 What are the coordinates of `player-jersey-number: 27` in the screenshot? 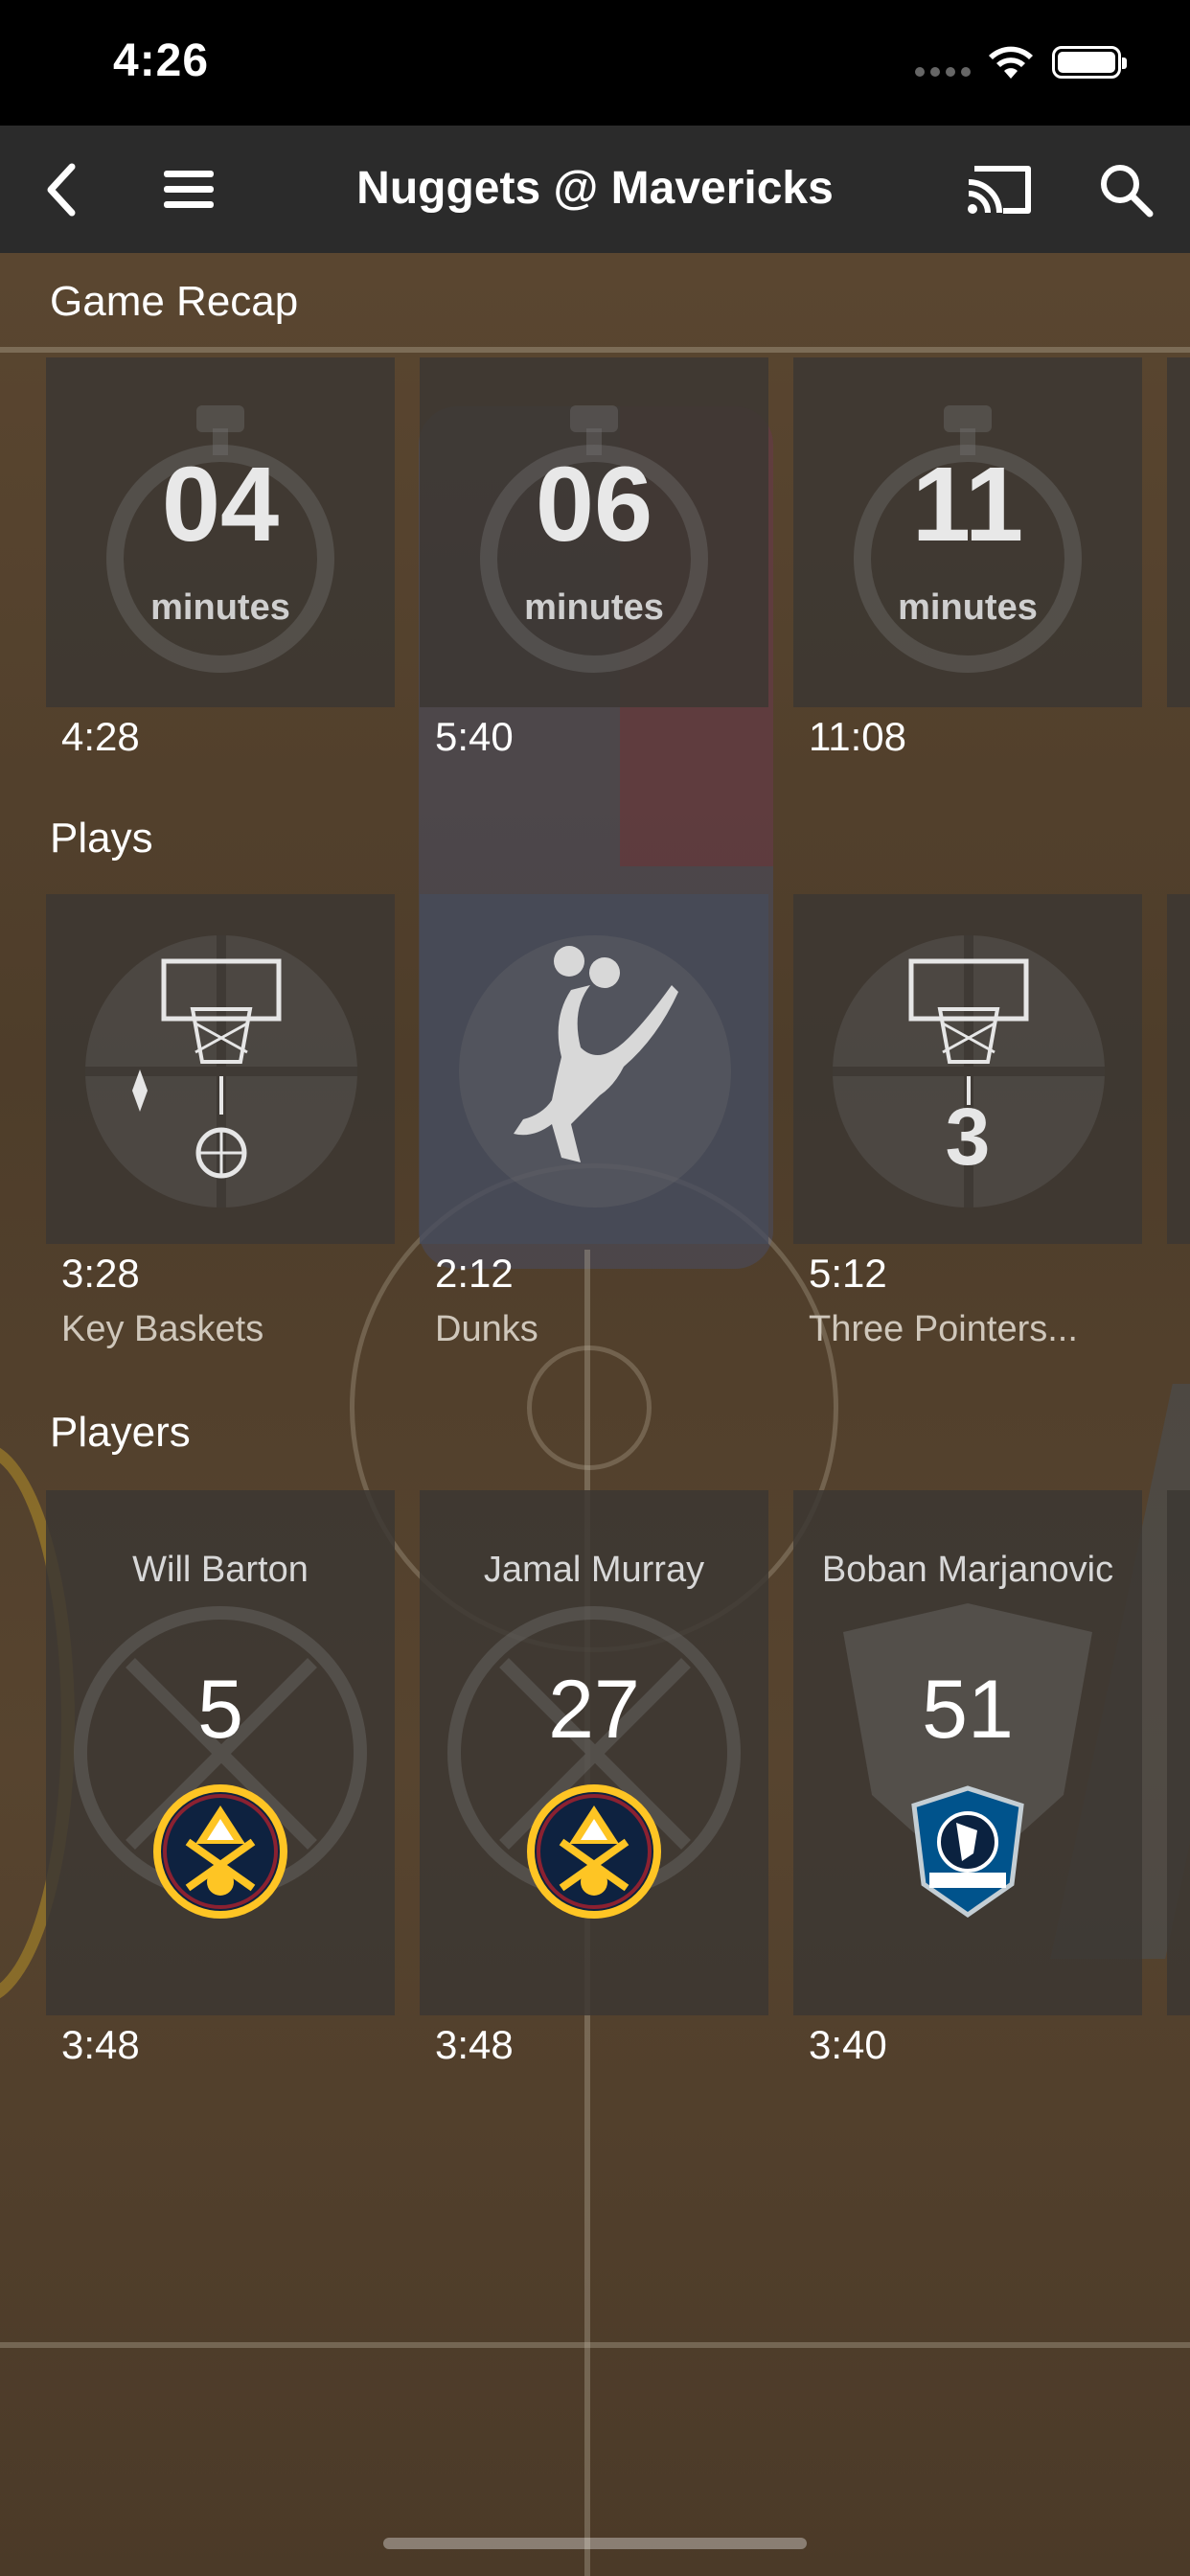 It's located at (594, 1710).